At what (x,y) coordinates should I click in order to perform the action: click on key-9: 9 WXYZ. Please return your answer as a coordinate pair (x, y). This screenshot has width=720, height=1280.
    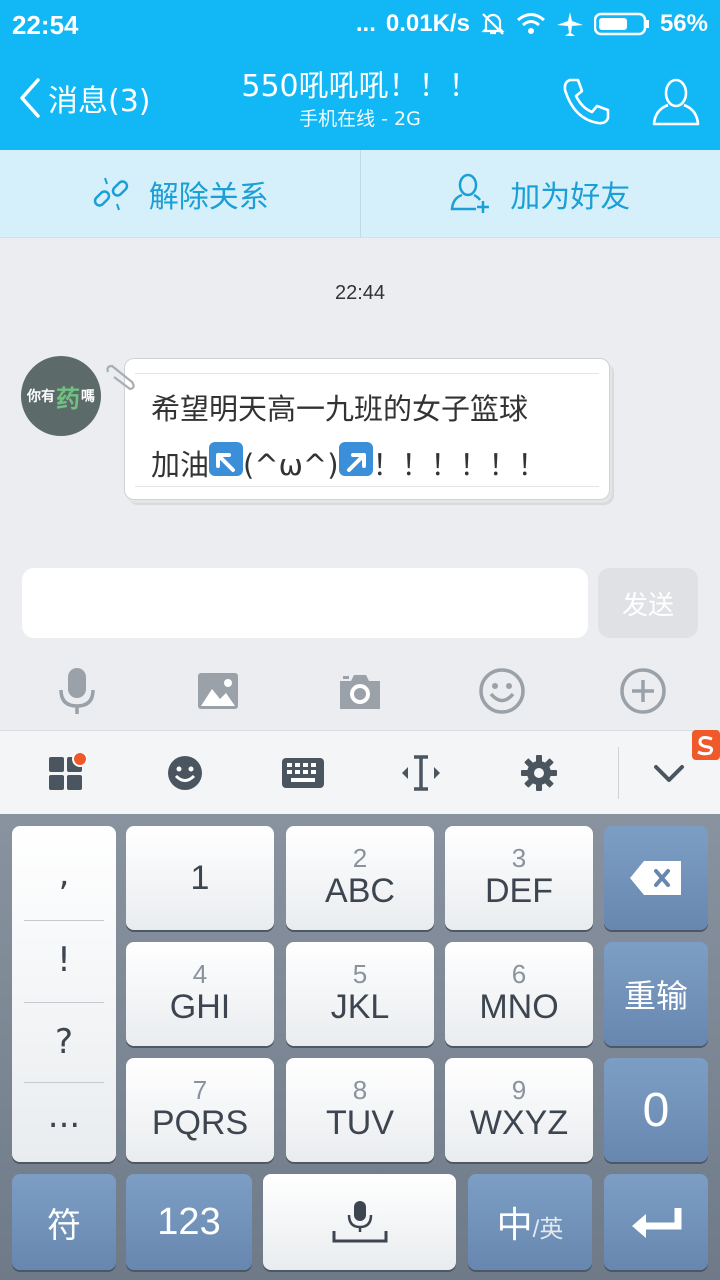
    Looking at the image, I should click on (519, 1110).